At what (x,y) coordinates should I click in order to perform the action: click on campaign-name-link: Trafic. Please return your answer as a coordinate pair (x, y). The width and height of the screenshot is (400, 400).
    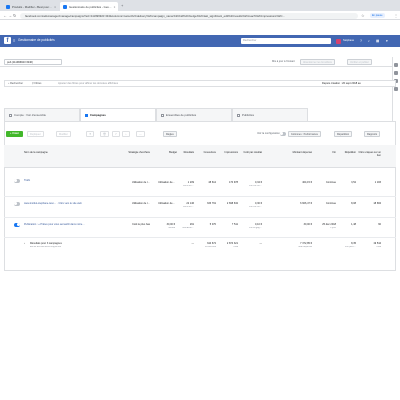
    Looking at the image, I should click on (71, 180).